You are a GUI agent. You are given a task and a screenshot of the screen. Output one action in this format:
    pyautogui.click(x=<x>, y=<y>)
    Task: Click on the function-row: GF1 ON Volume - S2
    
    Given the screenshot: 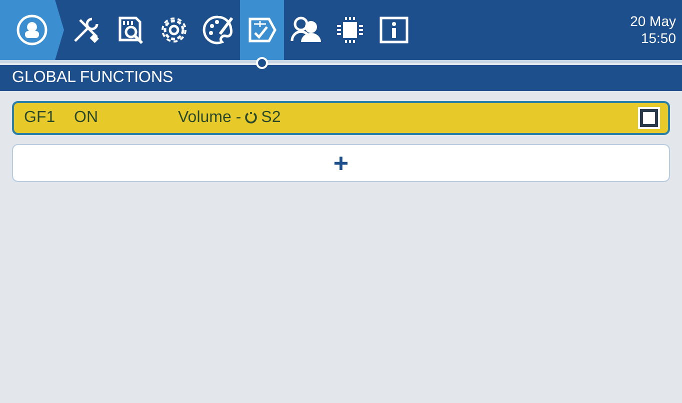 What is the action you would take?
    pyautogui.click(x=341, y=118)
    